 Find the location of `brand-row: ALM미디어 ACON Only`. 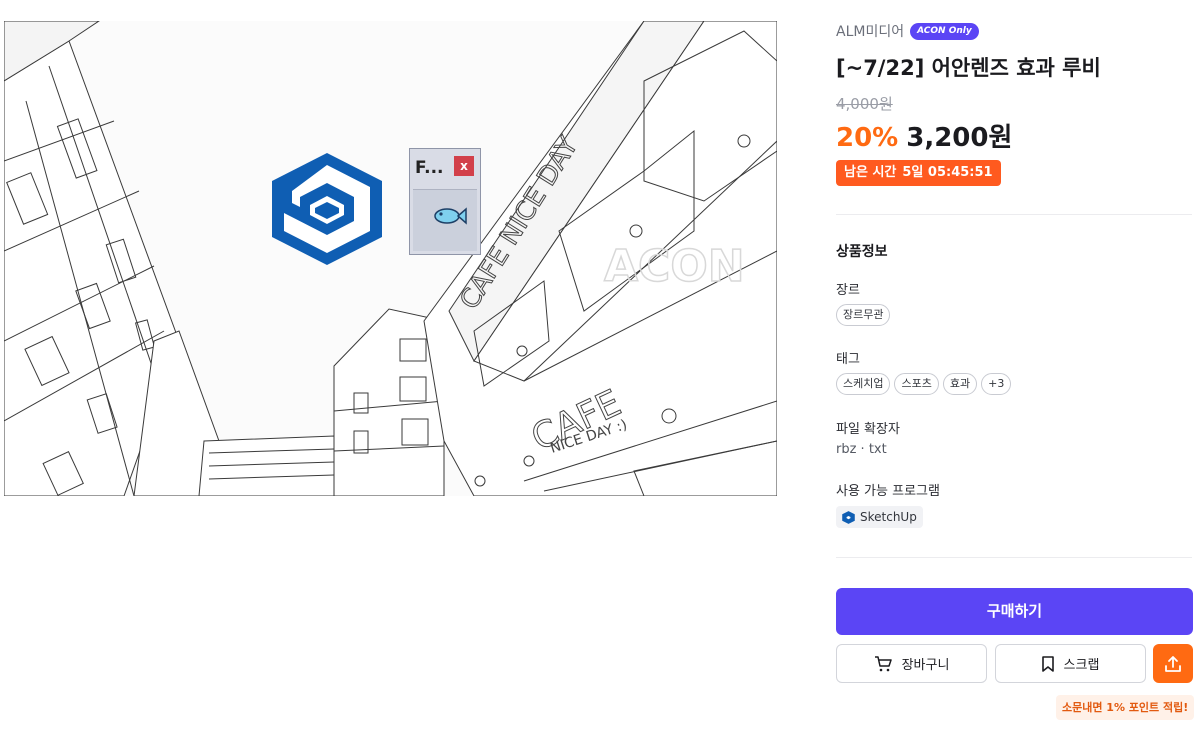

brand-row: ALM미디어 ACON Only is located at coordinates (907, 31).